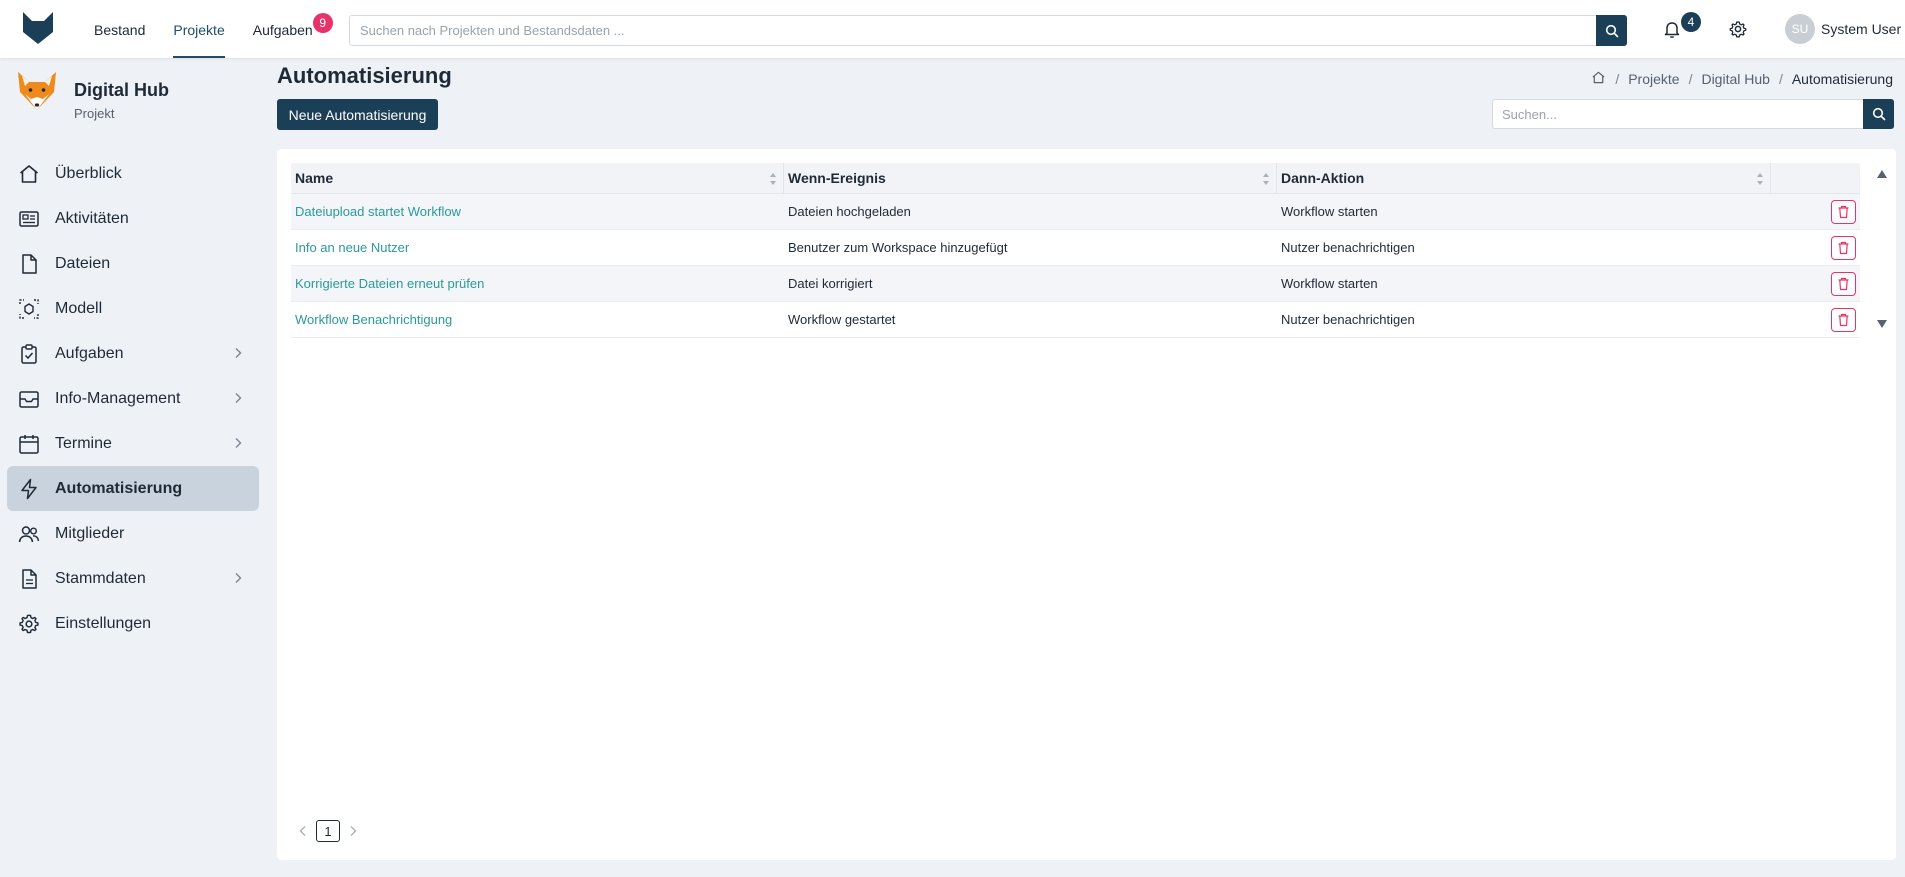  What do you see at coordinates (37, 91) in the screenshot?
I see `fox-logo` at bounding box center [37, 91].